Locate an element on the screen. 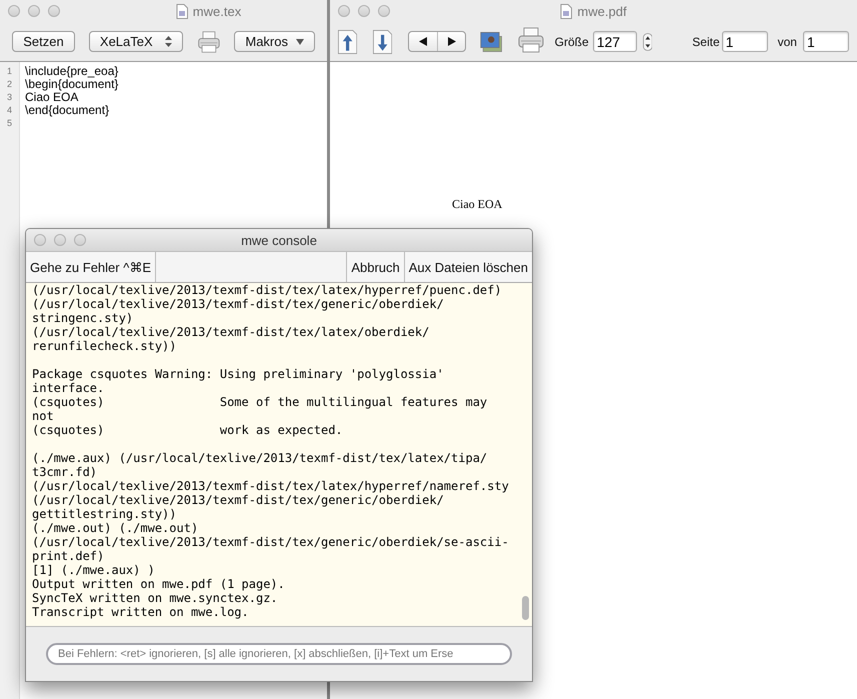 This screenshot has width=857, height=699. page-label: Seite is located at coordinates (706, 41).